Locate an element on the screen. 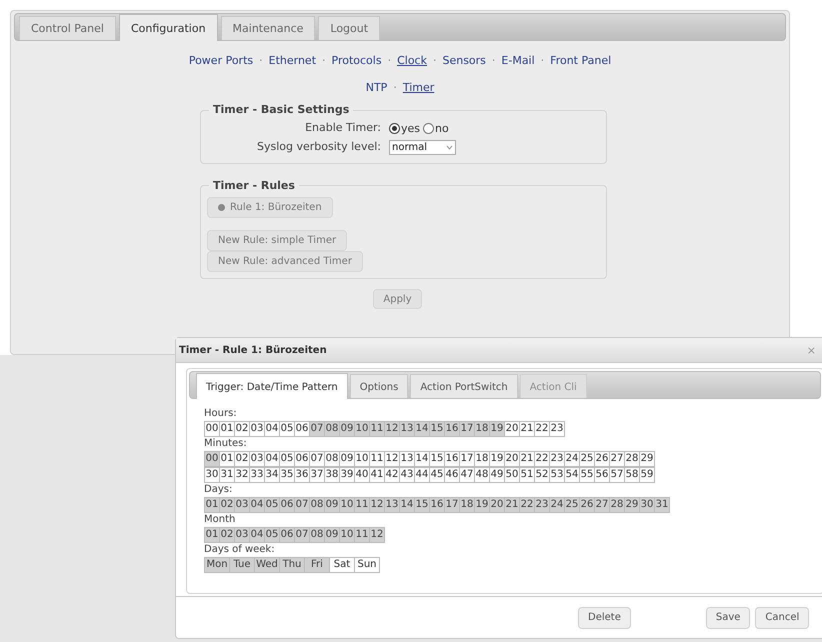 The height and width of the screenshot is (642, 822). toggle-cell: 36 is located at coordinates (302, 475).